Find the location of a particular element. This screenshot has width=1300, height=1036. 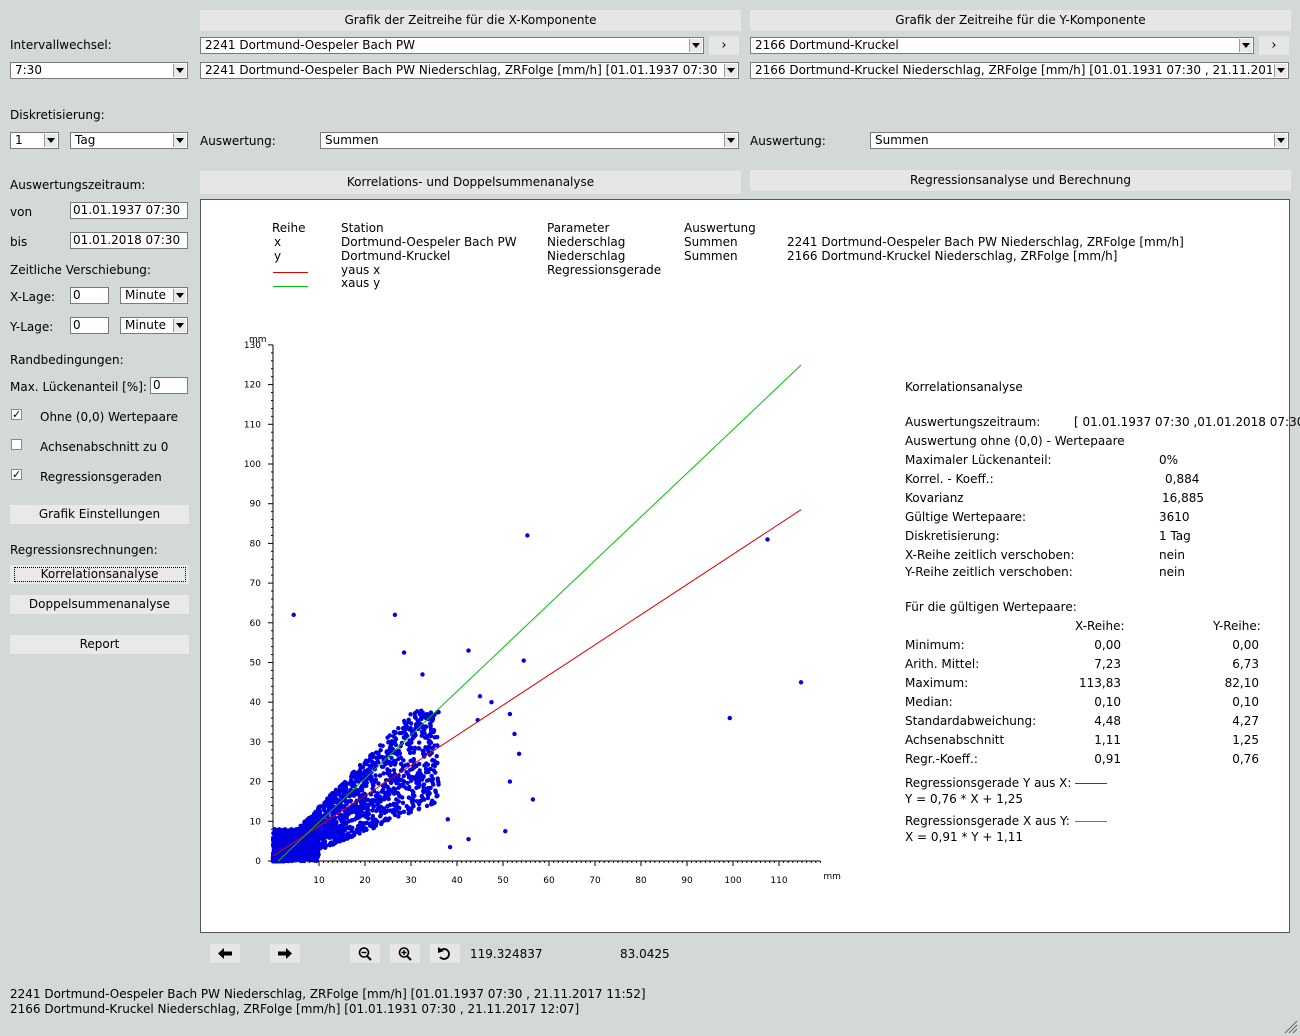

back-button is located at coordinates (225, 953).